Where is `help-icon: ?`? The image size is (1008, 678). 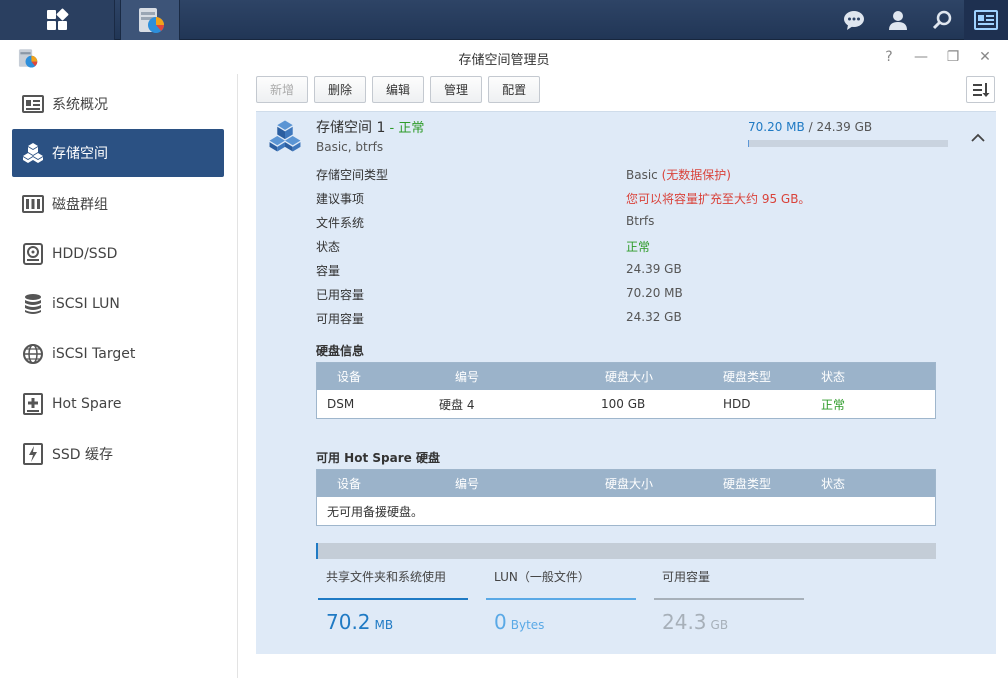
help-icon: ? is located at coordinates (889, 57).